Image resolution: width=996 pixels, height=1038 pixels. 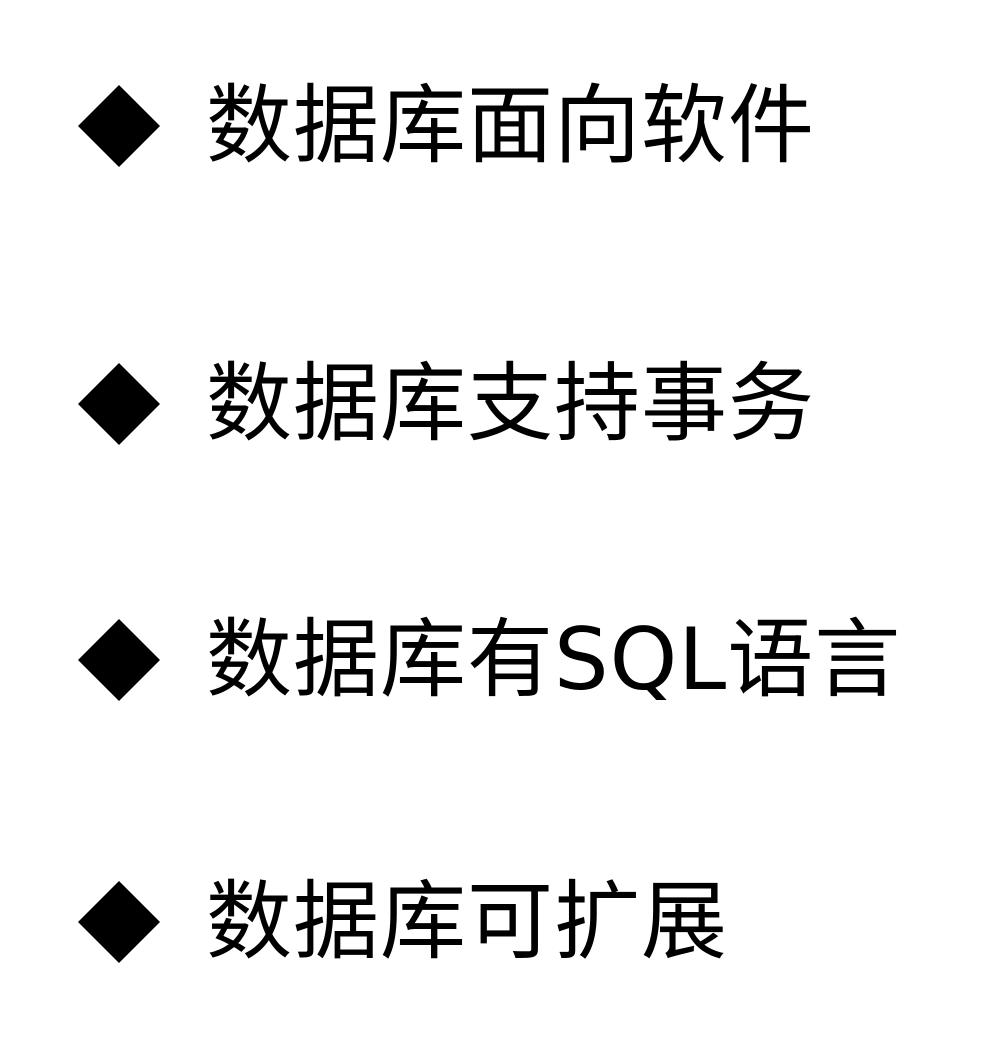 I want to click on bullet-item: 数据库有SQL语言, so click(x=487, y=660).